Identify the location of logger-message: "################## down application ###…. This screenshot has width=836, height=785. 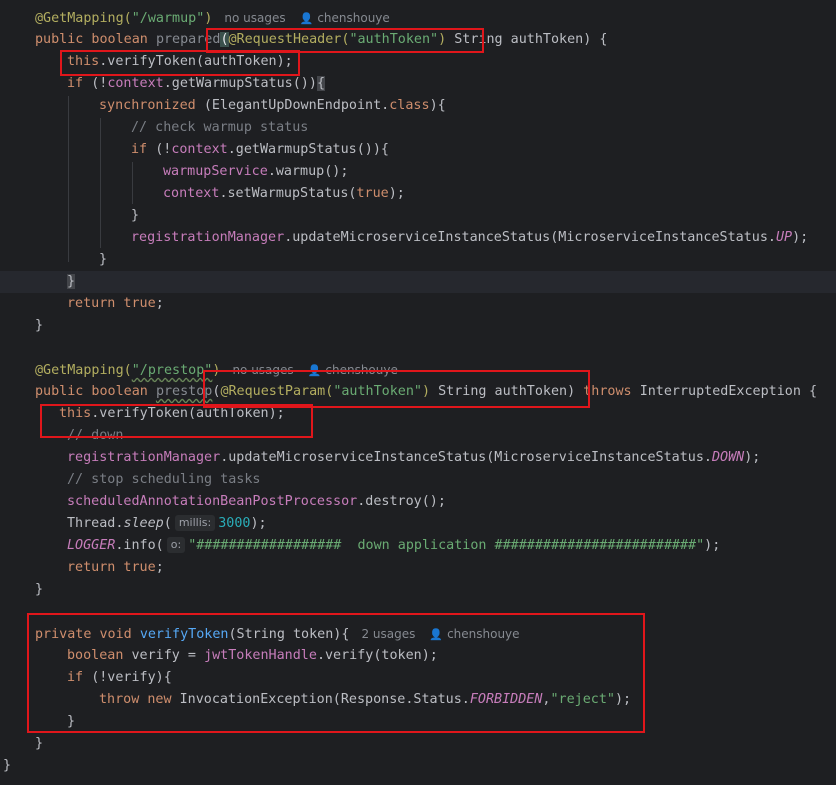
(446, 545).